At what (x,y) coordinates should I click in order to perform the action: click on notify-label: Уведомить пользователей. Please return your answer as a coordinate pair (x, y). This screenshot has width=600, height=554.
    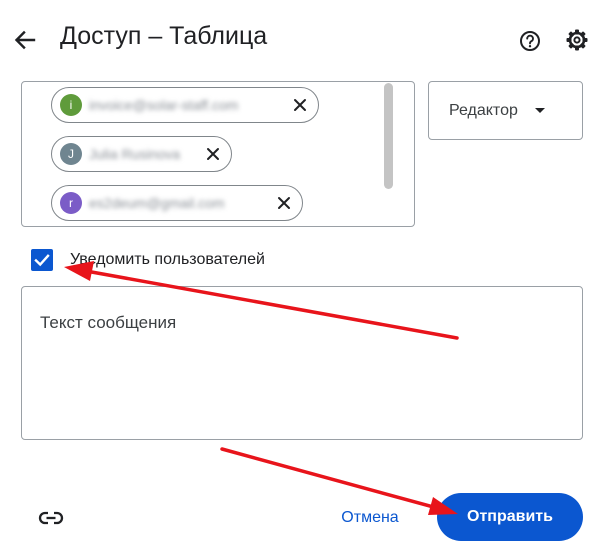
    Looking at the image, I should click on (167, 259).